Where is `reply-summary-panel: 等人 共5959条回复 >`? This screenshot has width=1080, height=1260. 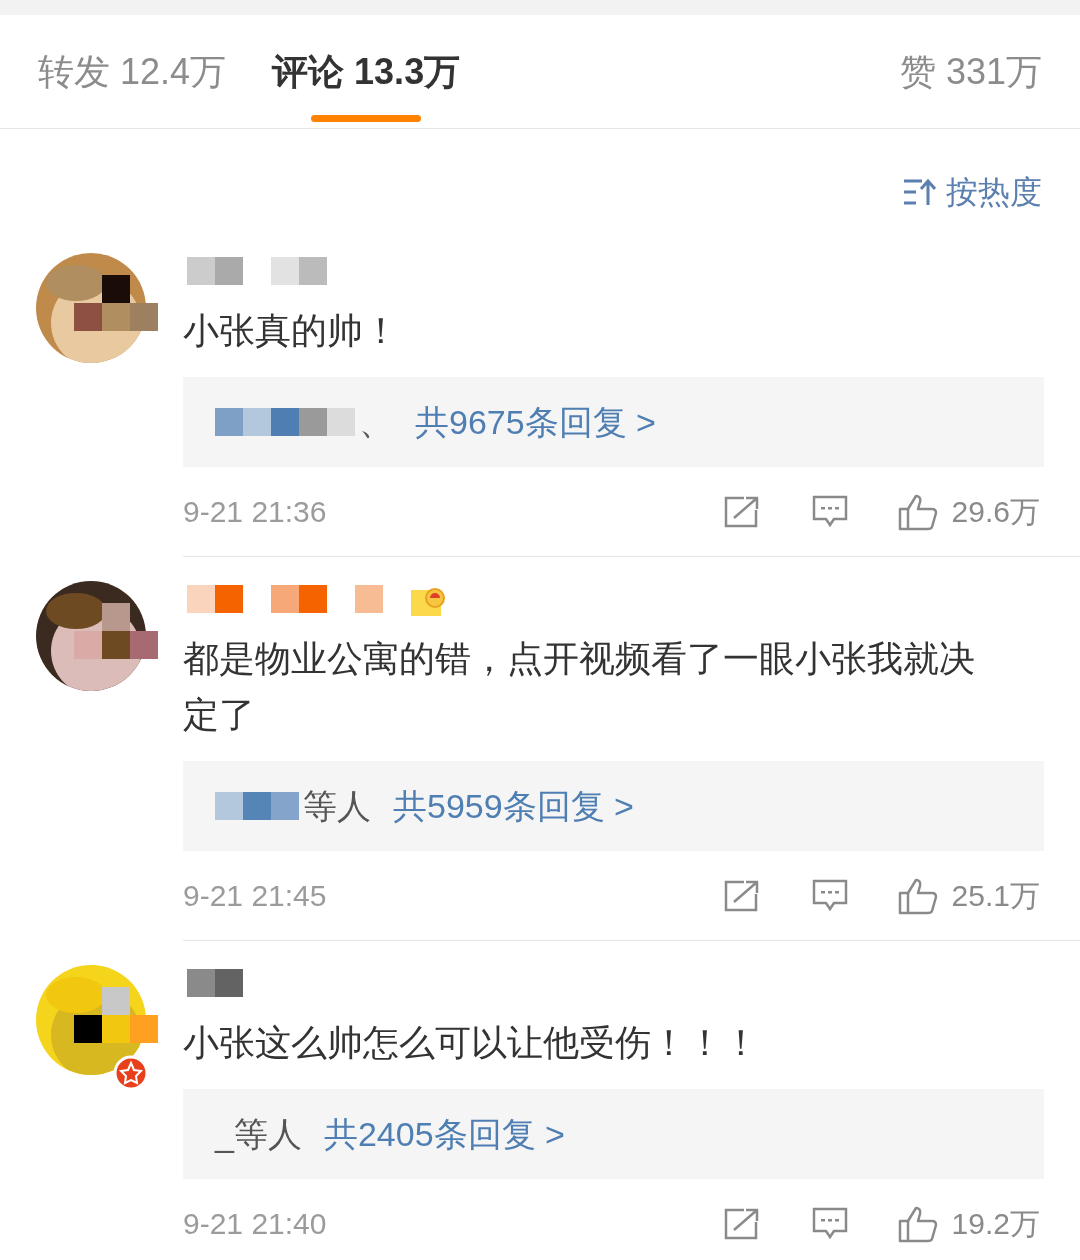 reply-summary-panel: 等人 共5959条回复 > is located at coordinates (613, 806).